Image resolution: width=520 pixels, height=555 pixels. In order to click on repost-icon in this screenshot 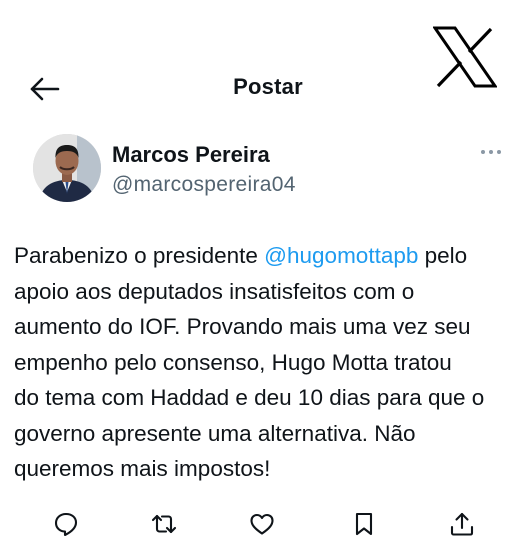, I will do `click(164, 524)`.